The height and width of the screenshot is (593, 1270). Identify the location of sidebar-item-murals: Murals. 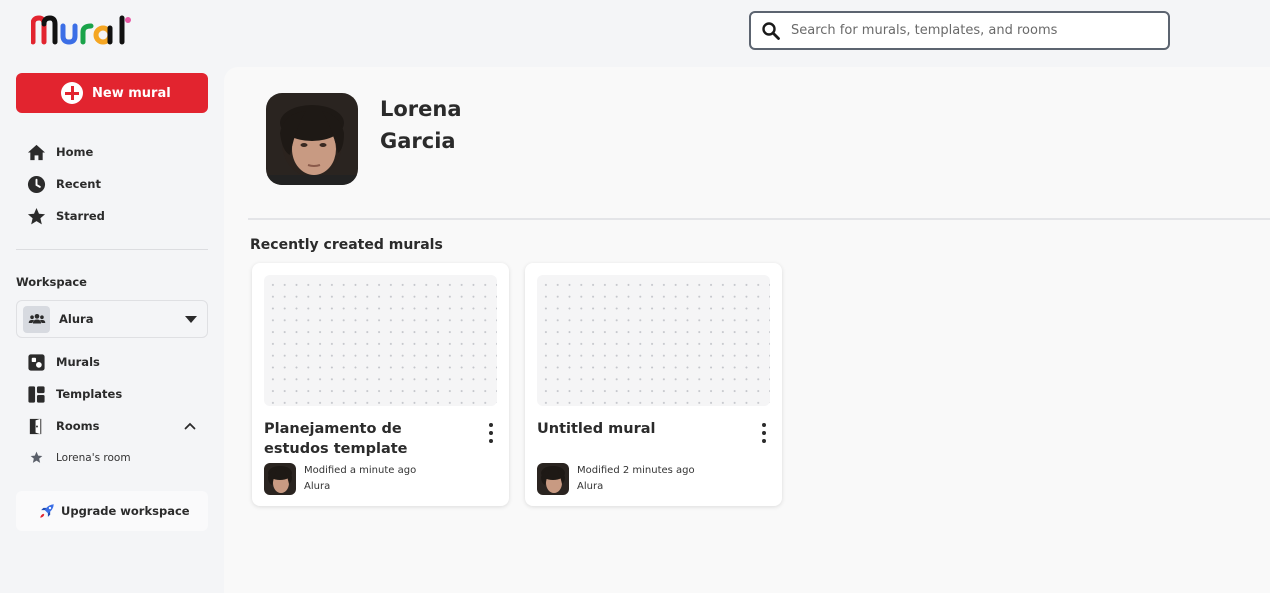
(63, 362).